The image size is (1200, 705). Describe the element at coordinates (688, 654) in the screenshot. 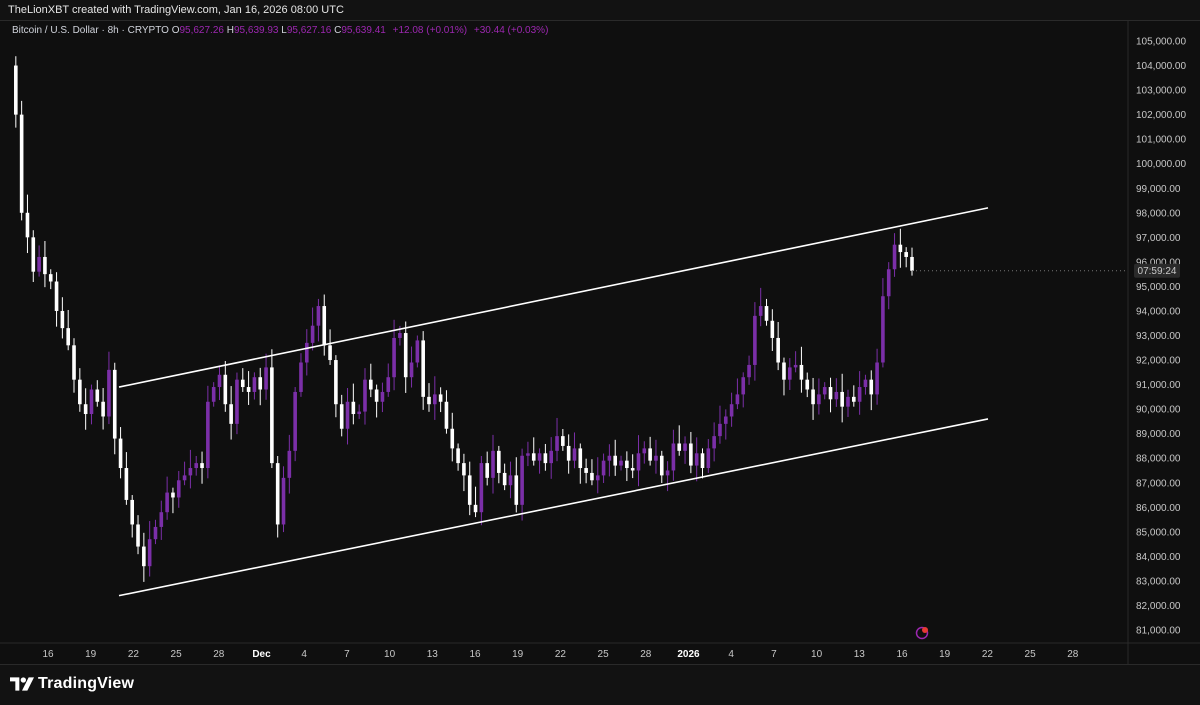

I see `x-tick-label: 2026` at that location.